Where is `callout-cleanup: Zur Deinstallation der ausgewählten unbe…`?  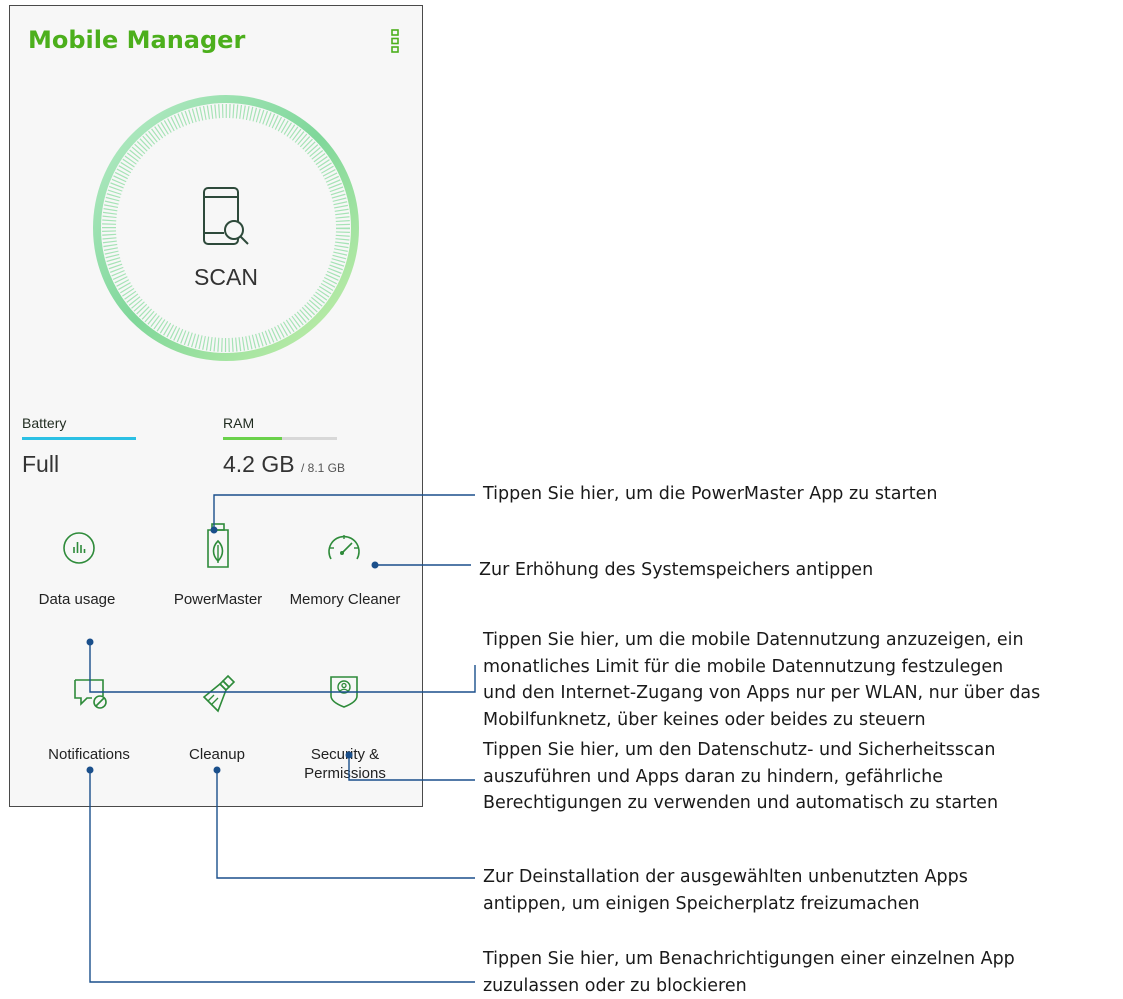
callout-cleanup: Zur Deinstallation der ausgewählten unbe… is located at coordinates (725, 890).